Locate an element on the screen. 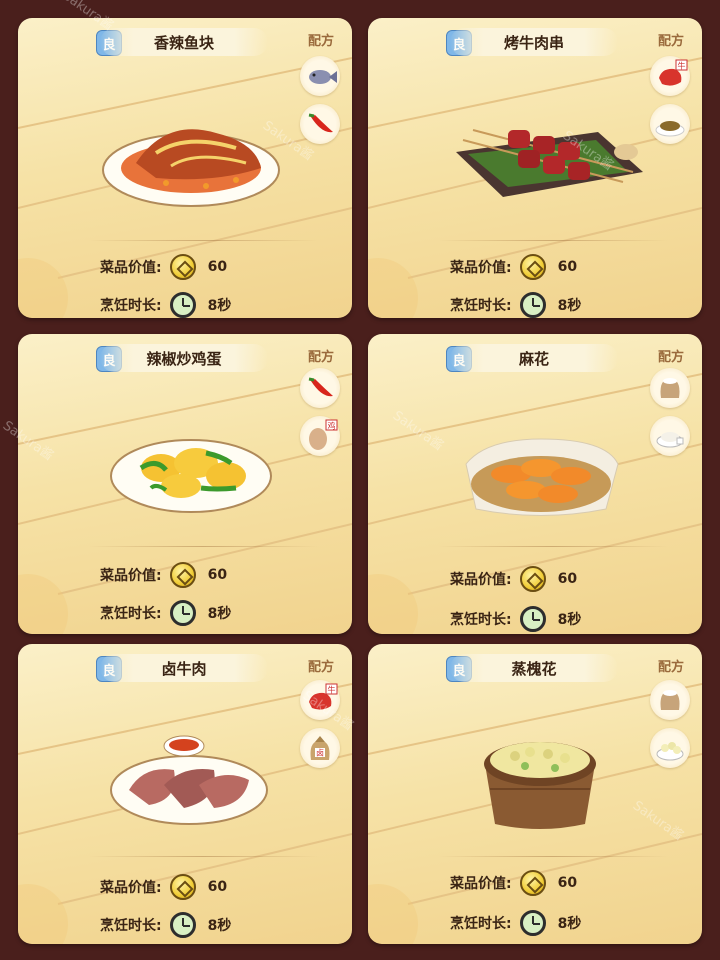  sugar-bowl-icon is located at coordinates (670, 436).